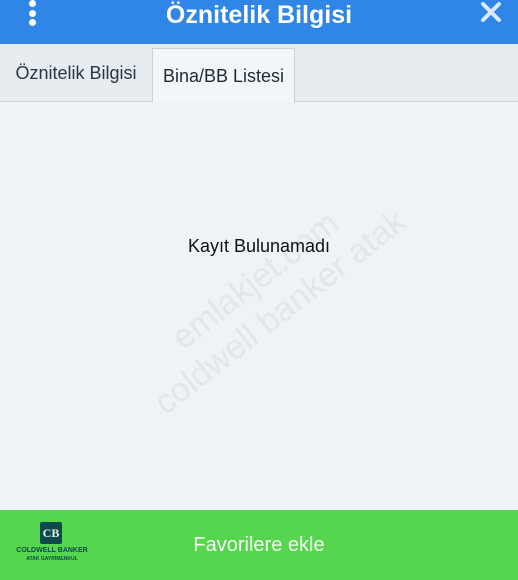  What do you see at coordinates (259, 15) in the screenshot?
I see `page-title: Öznitelik Bilgisi` at bounding box center [259, 15].